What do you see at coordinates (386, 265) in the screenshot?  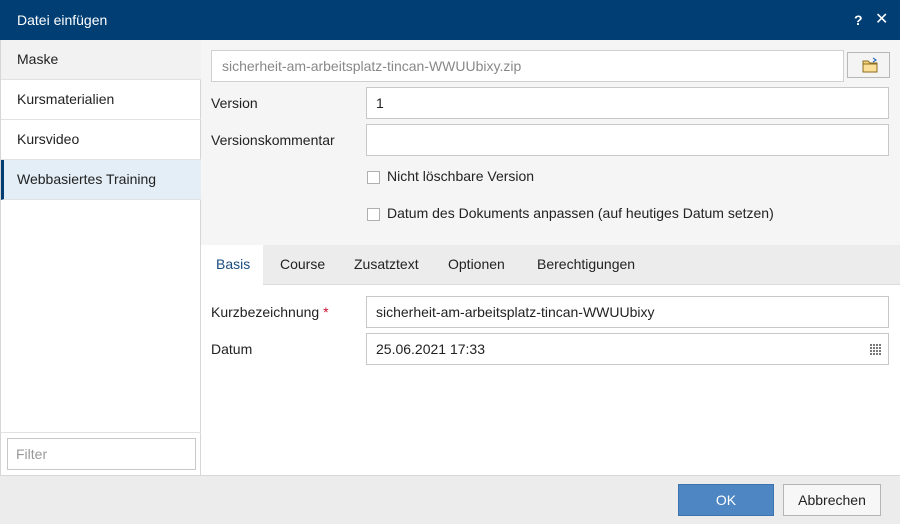 I see `tab-zusatztext: Zusatztext` at bounding box center [386, 265].